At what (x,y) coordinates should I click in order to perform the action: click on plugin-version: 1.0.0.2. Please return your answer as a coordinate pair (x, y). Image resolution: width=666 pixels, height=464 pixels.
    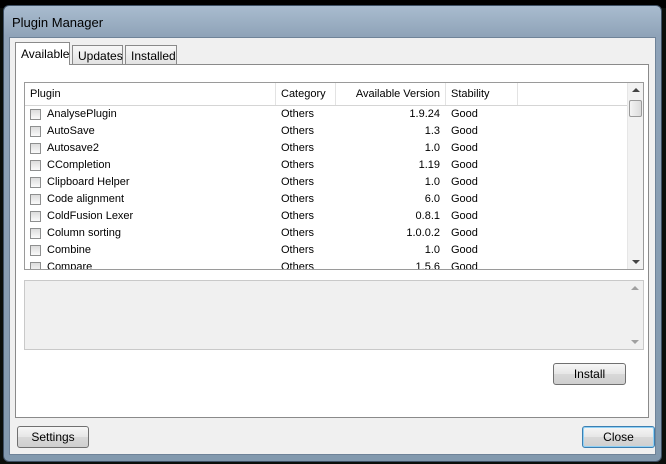
    Looking at the image, I should click on (423, 233).